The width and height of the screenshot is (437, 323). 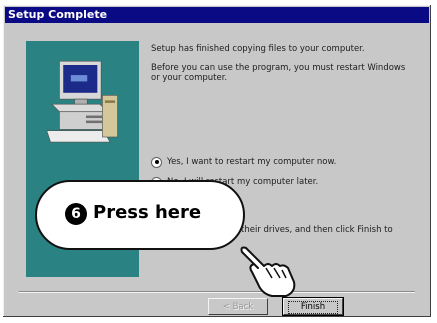 What do you see at coordinates (217, 292) in the screenshot?
I see `button-separator` at bounding box center [217, 292].